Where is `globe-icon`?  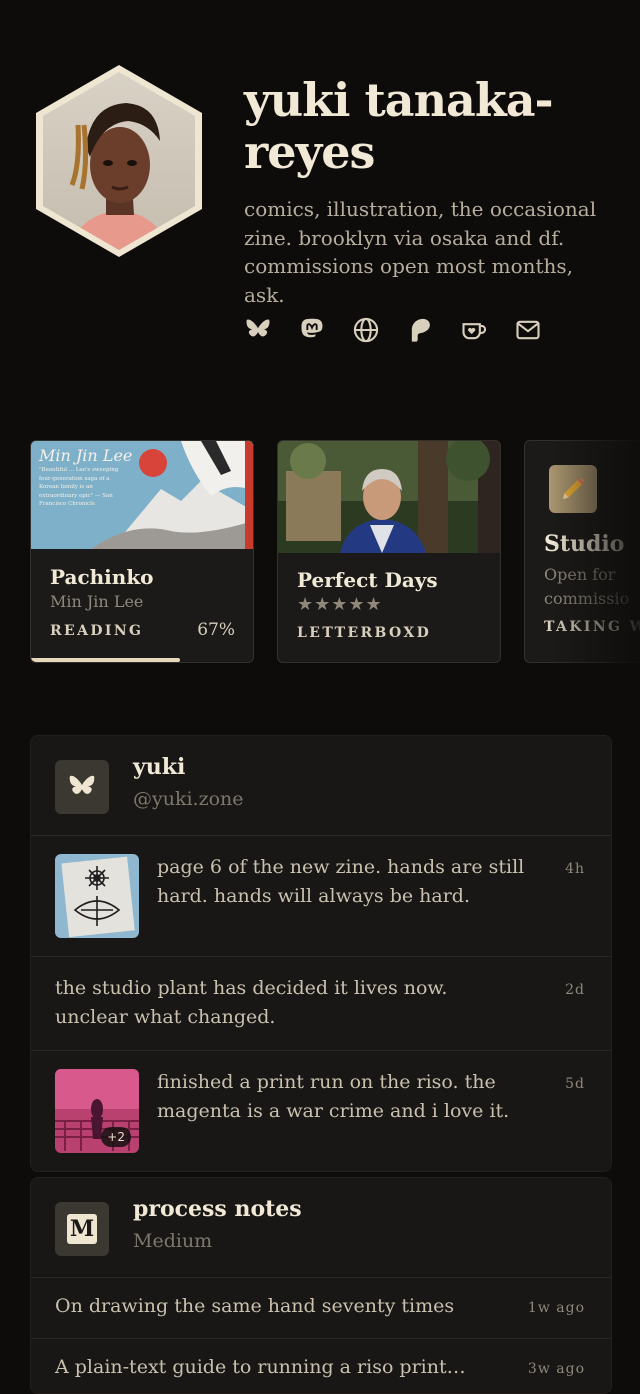 globe-icon is located at coordinates (366, 330).